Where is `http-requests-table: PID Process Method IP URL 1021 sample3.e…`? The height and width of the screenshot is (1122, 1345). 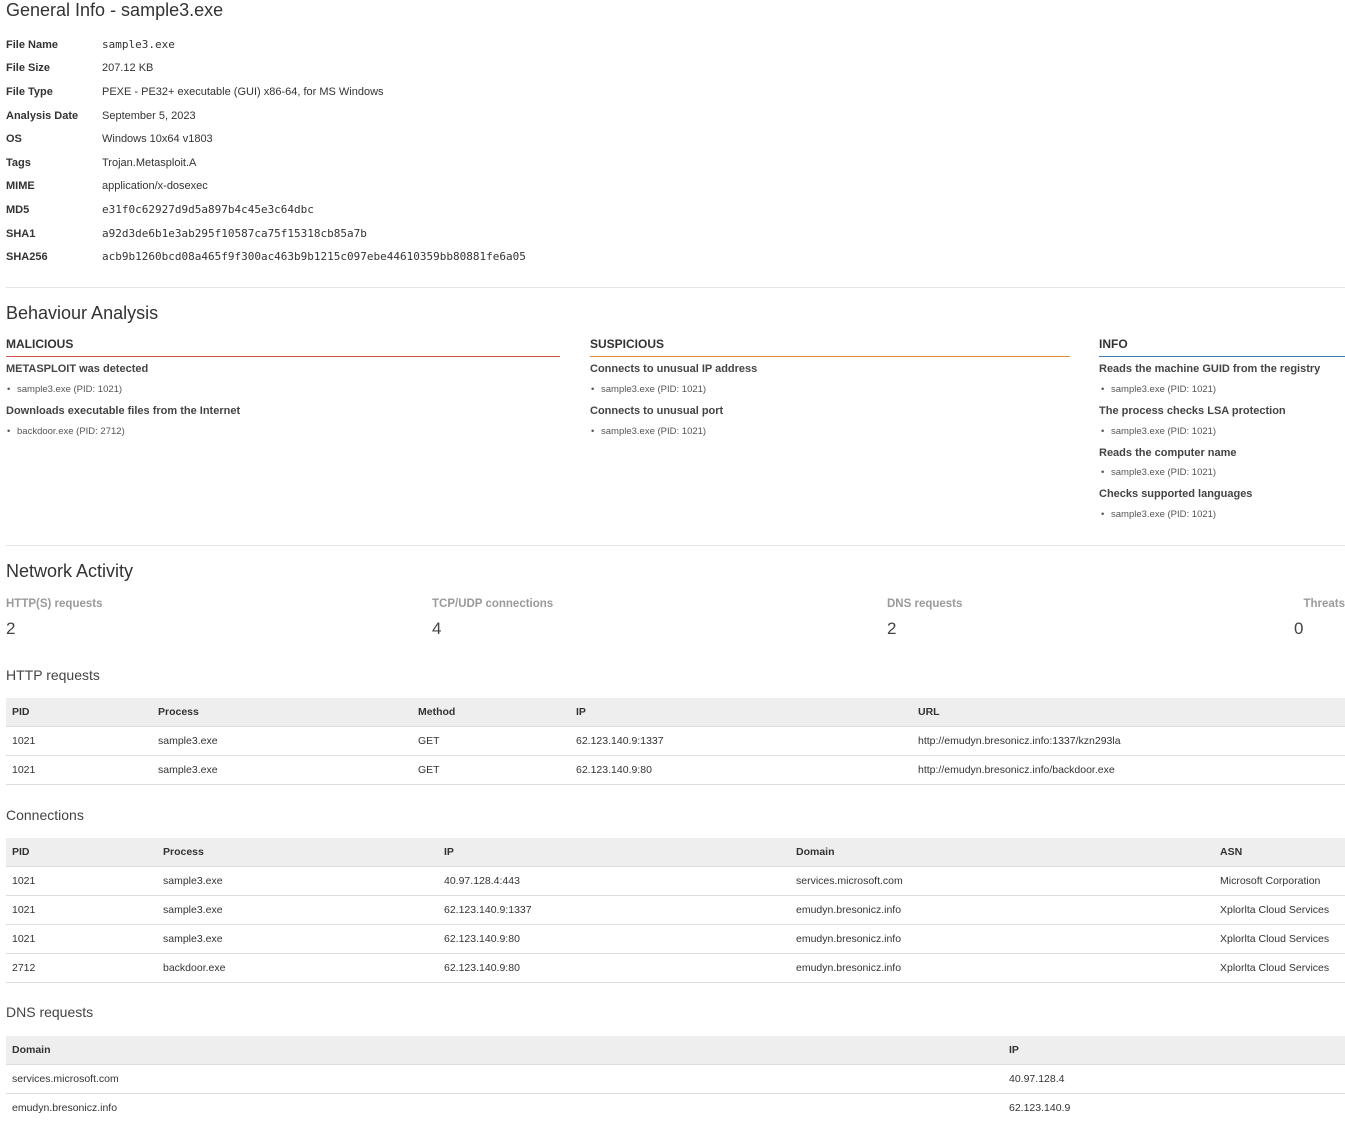 http-requests-table: PID Process Method IP URL 1021 sample3.e… is located at coordinates (675, 741).